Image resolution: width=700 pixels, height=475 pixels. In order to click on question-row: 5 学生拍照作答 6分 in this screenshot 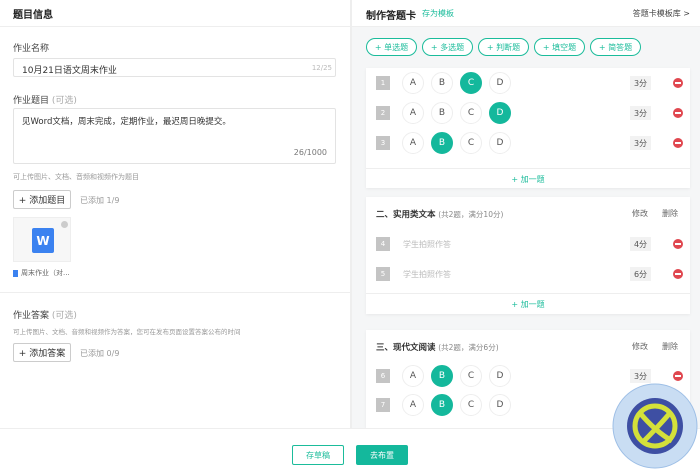, I will do `click(529, 274)`.